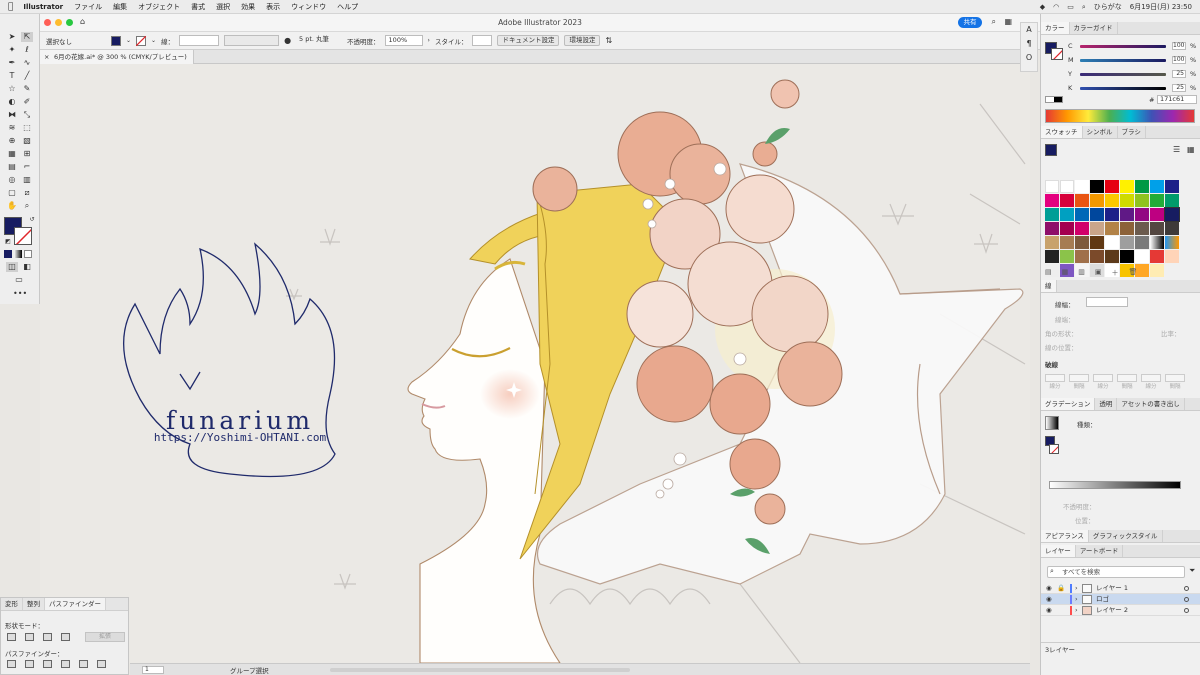  What do you see at coordinates (1029, 30) in the screenshot?
I see `character-panel-icon: A` at bounding box center [1029, 30].